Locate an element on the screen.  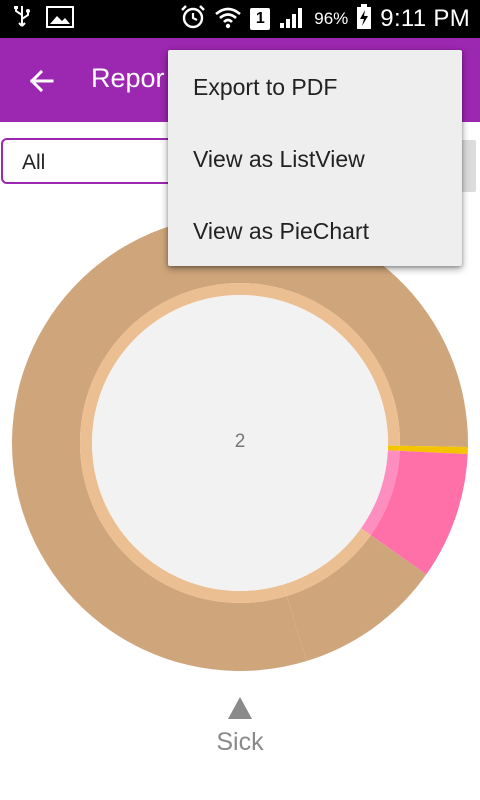
battery-charging-icon is located at coordinates (364, 19).